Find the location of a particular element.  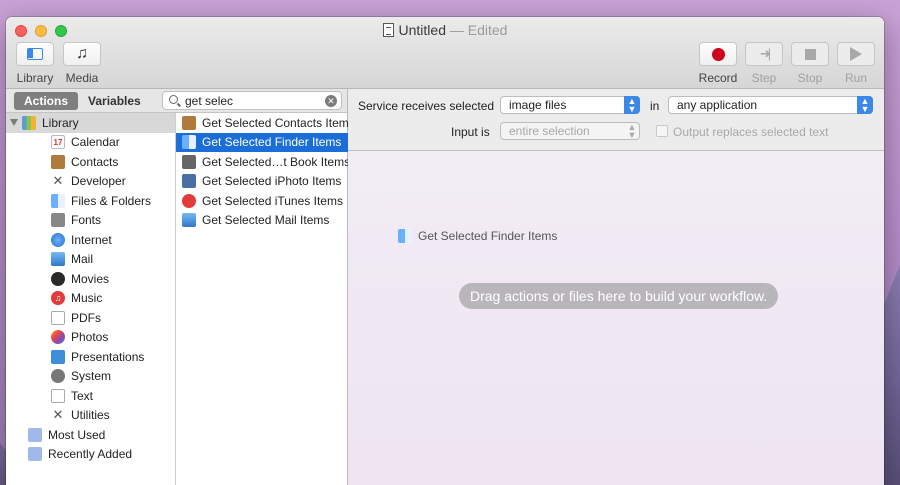

action-item: Get Selected Finder Items is located at coordinates (262, 142).